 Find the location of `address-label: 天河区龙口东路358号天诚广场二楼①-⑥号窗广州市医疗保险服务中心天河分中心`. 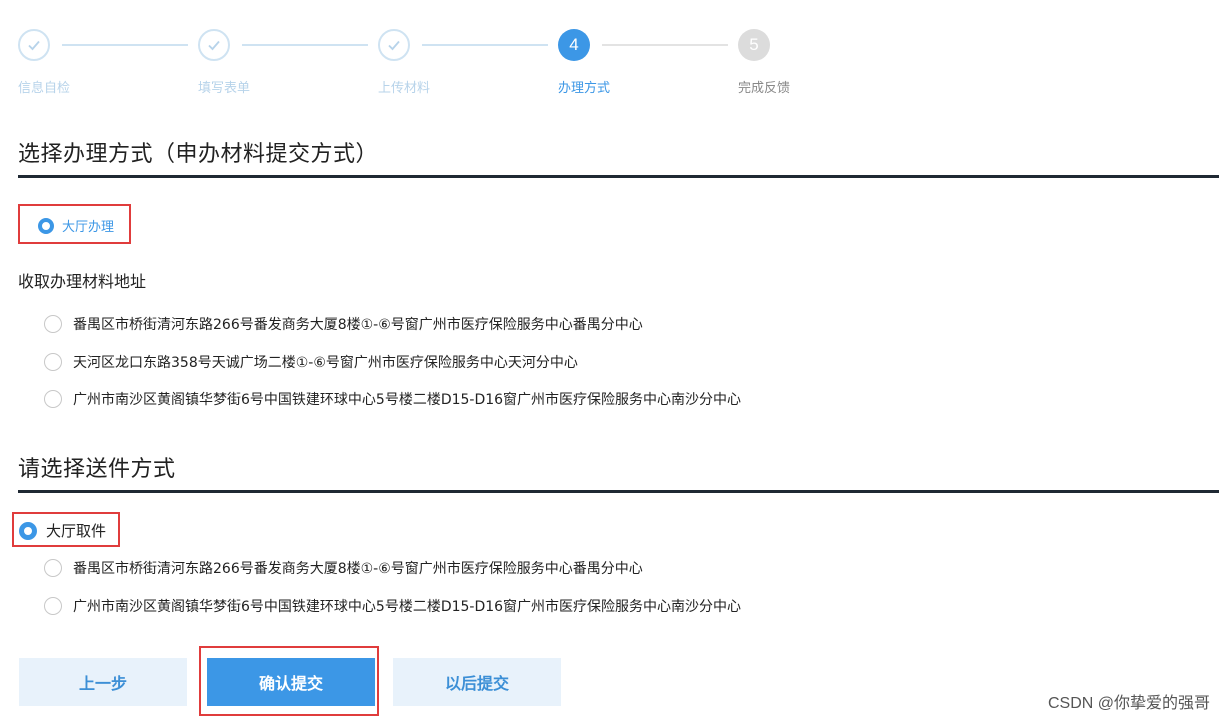

address-label: 天河区龙口东路358号天诚广场二楼①-⑥号窗广州市医疗保险服务中心天河分中心 is located at coordinates (325, 363).